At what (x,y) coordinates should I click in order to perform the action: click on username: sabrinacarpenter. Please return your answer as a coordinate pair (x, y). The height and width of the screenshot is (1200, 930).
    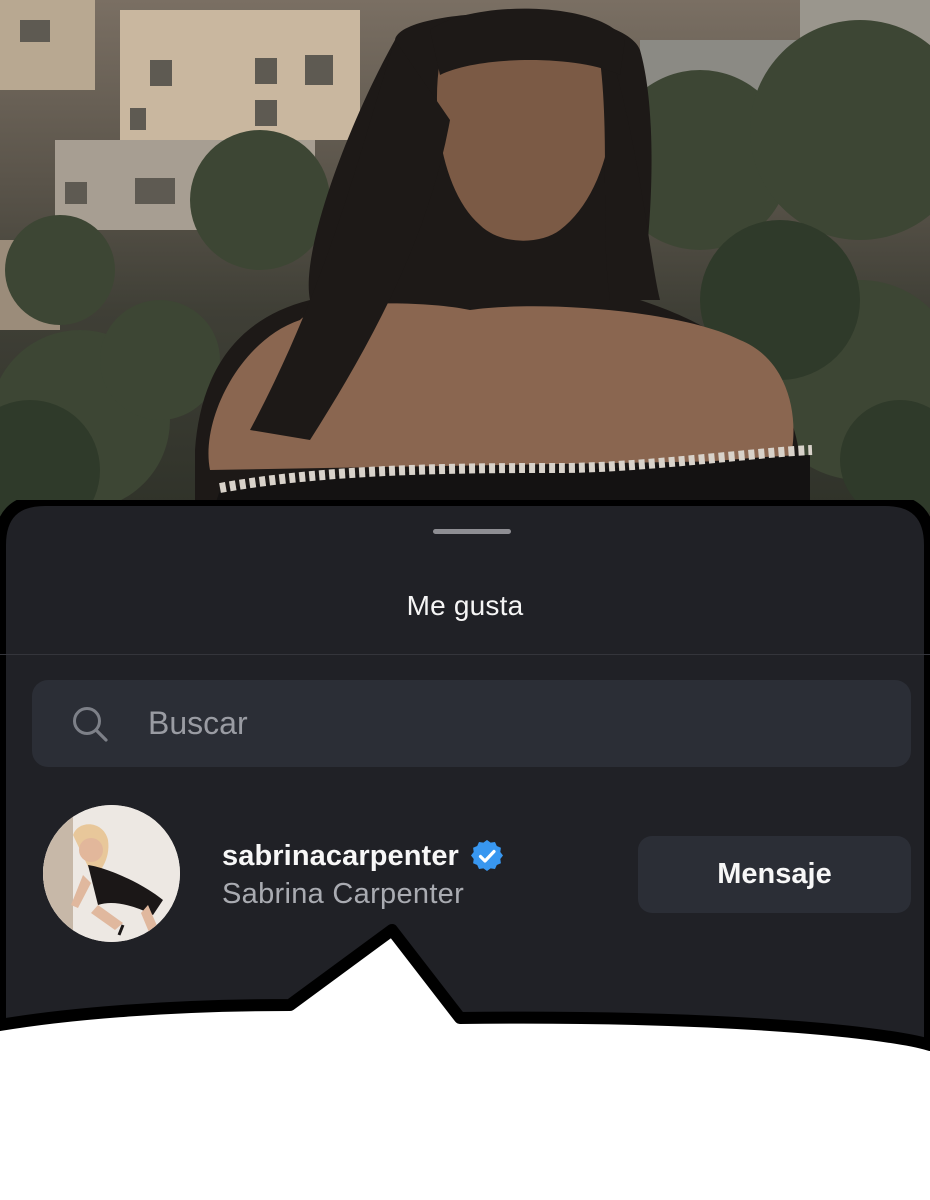
    Looking at the image, I should click on (340, 856).